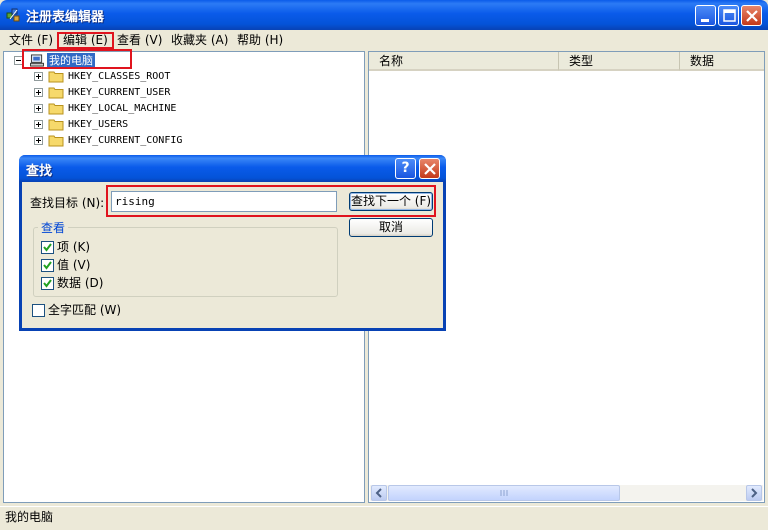 This screenshot has width=768, height=530. I want to click on tree-item-label: HKEY_CURRENT_CONFIG, so click(125, 141).